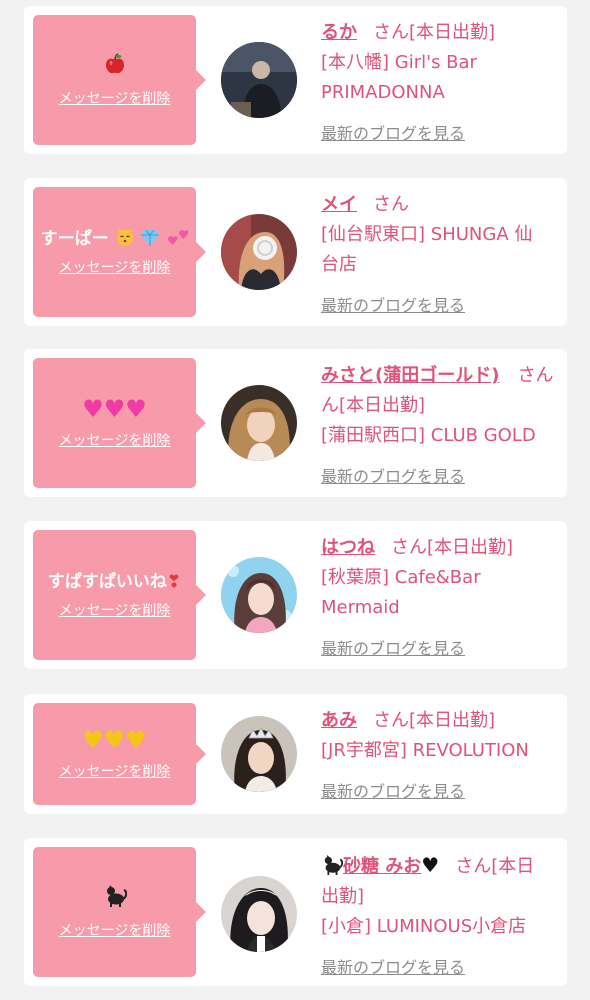 The image size is (590, 1000). What do you see at coordinates (373, 405) in the screenshot?
I see `attendance-label: ん[本日出勤]` at bounding box center [373, 405].